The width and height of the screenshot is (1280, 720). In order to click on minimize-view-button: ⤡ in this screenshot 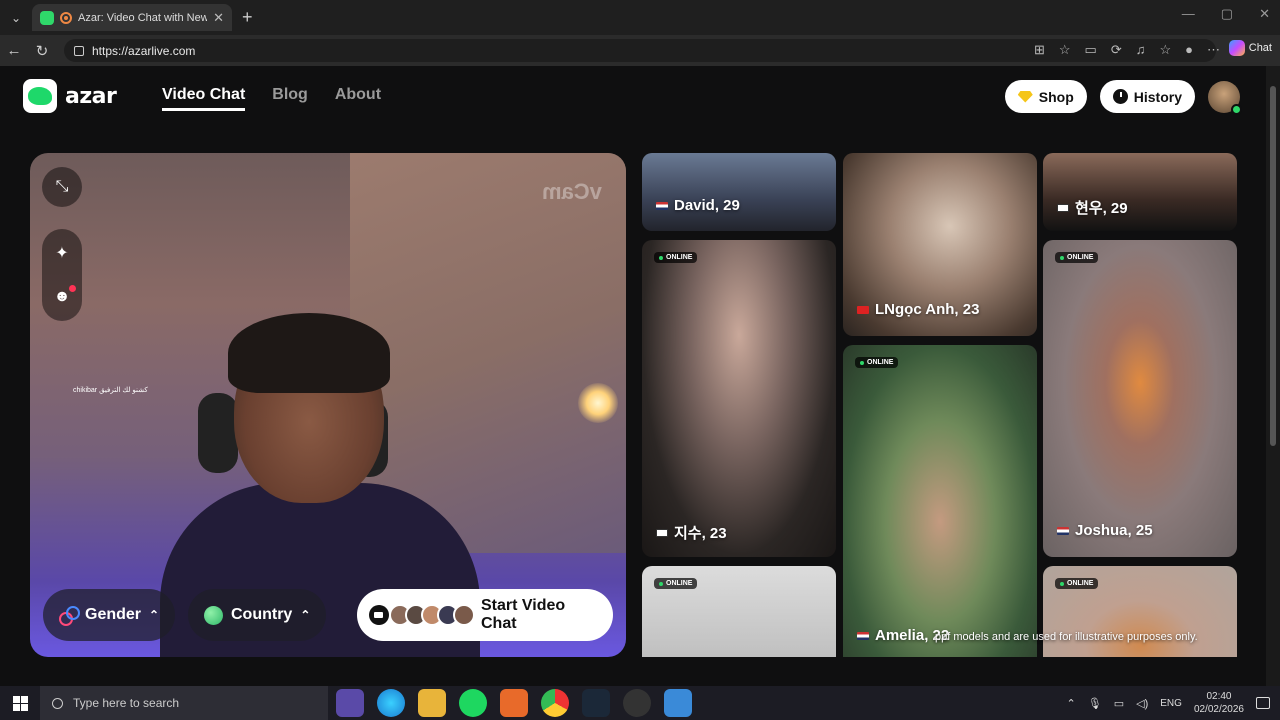, I will do `click(62, 187)`.